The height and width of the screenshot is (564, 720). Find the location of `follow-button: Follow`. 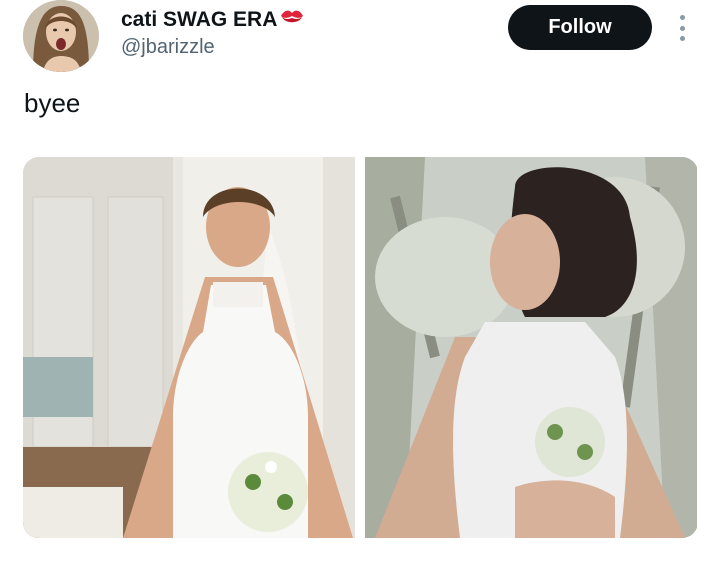

follow-button: Follow is located at coordinates (580, 27).